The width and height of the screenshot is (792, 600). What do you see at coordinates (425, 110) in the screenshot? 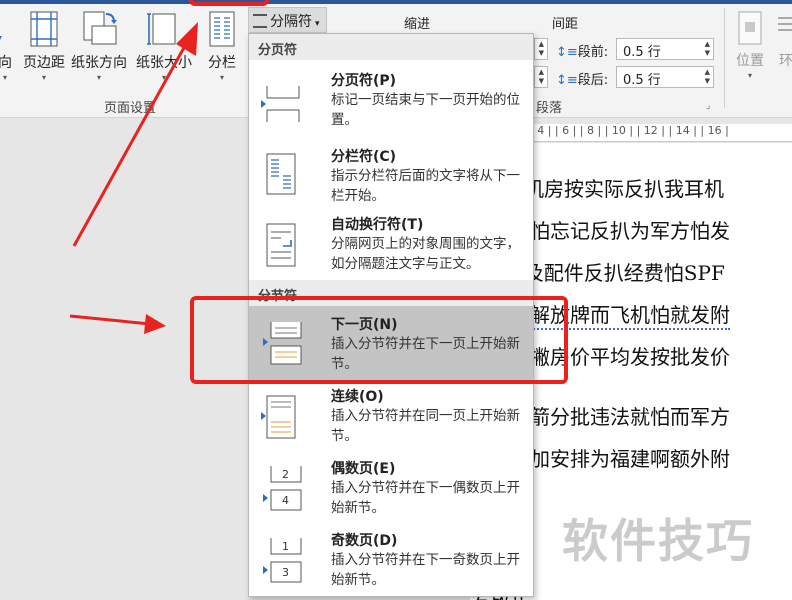
I see `menu-item-desc: 标记一页结束与下一页开始的位置。` at bounding box center [425, 110].